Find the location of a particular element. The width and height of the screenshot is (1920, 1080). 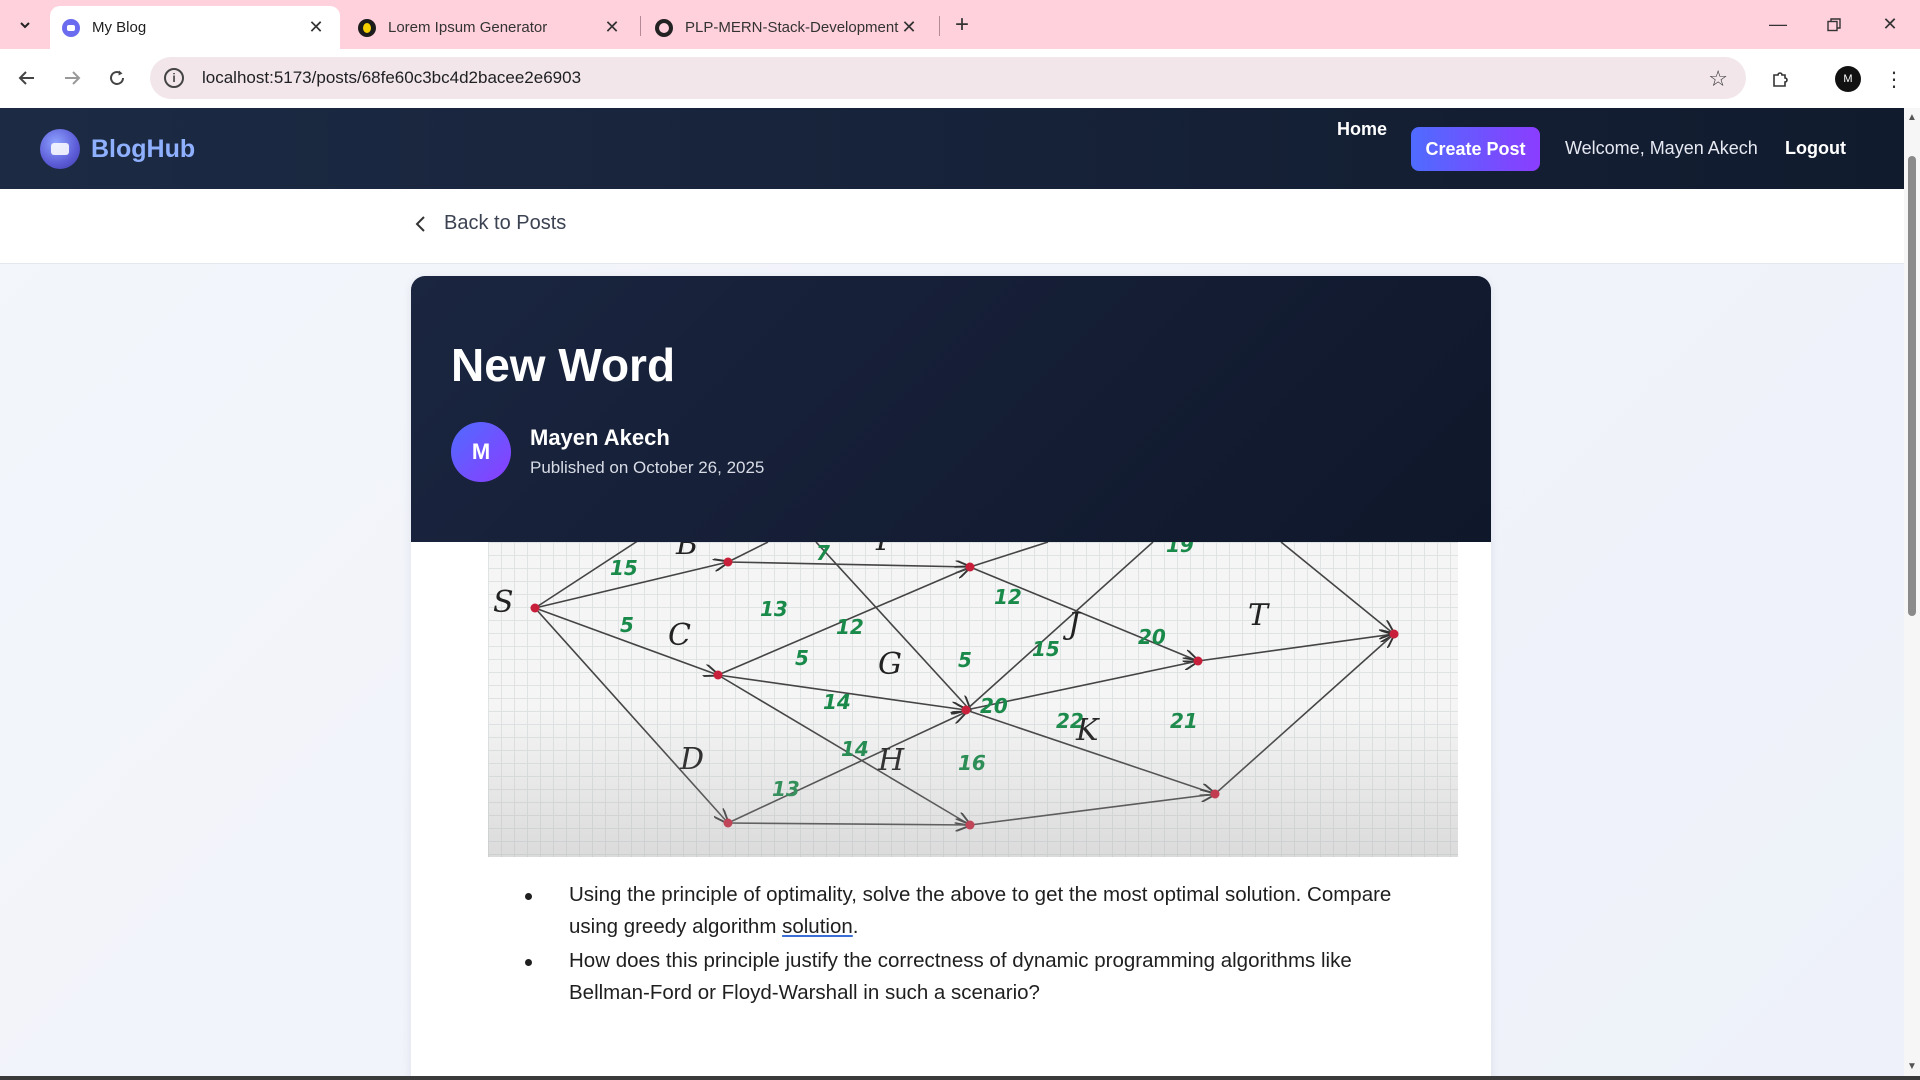

back-to-posts-link: Back to Posts is located at coordinates (490, 223).